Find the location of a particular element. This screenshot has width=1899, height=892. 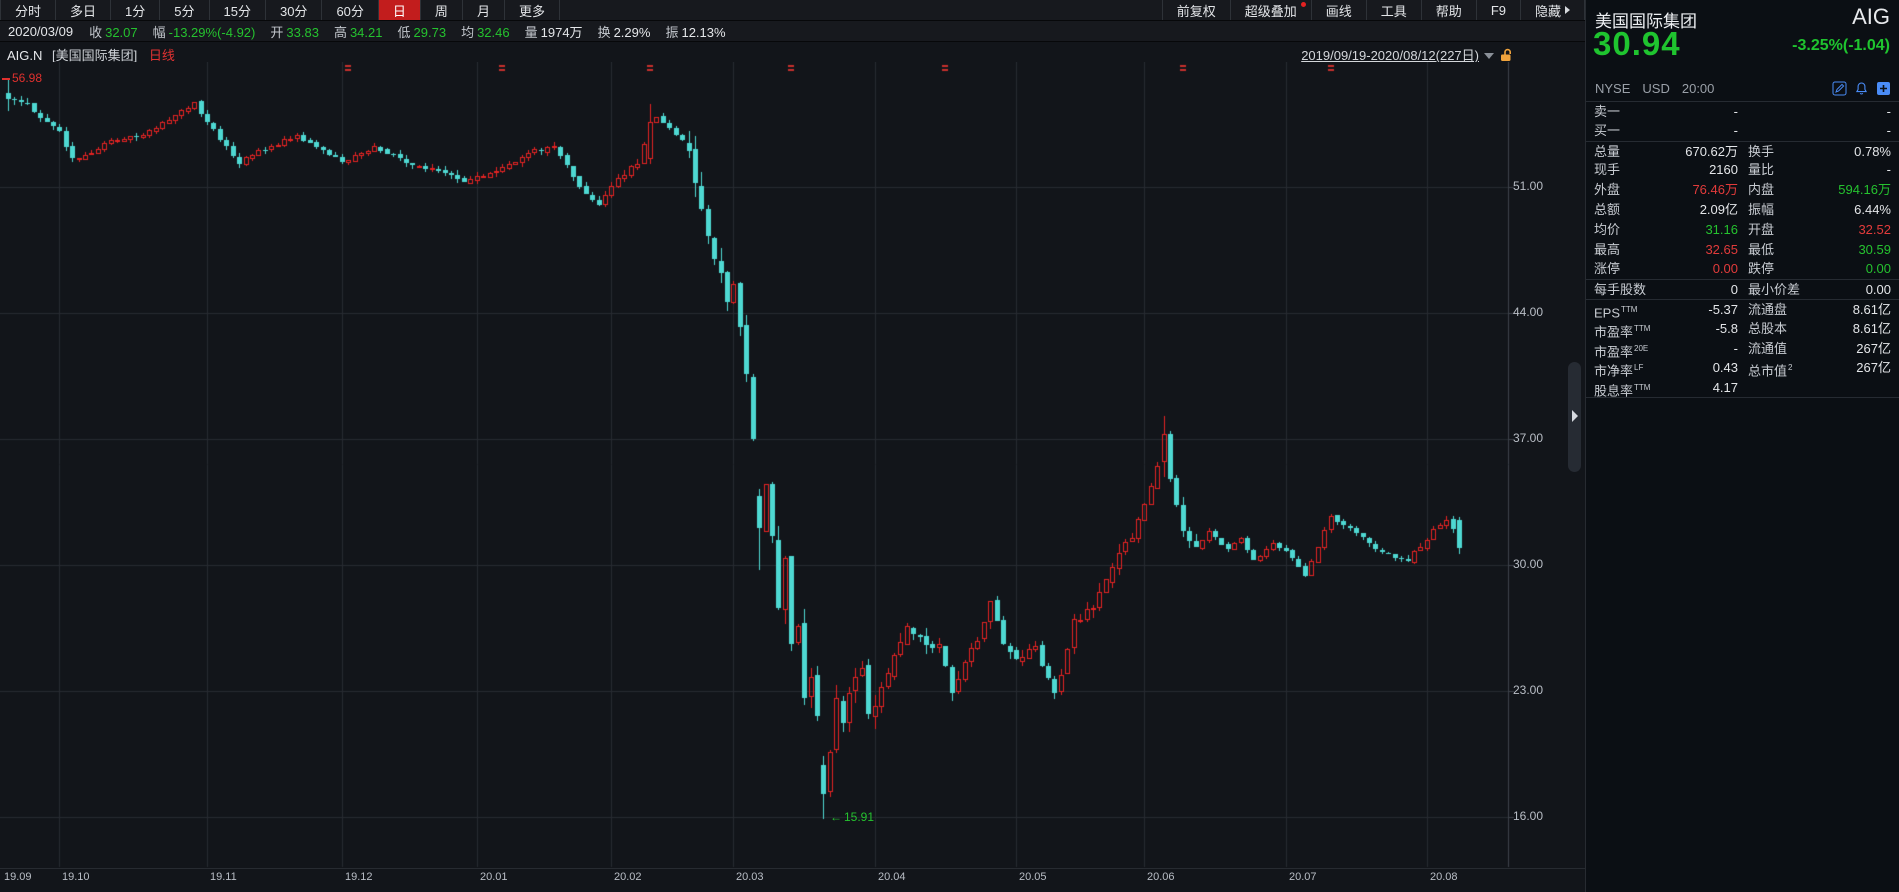

x-tick-label: 19.10 is located at coordinates (76, 877).